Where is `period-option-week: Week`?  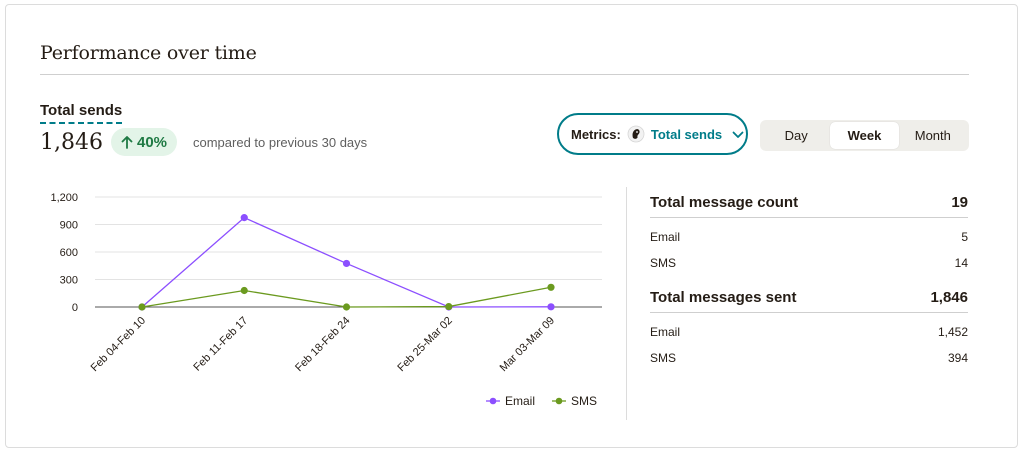
period-option-week: Week is located at coordinates (864, 135).